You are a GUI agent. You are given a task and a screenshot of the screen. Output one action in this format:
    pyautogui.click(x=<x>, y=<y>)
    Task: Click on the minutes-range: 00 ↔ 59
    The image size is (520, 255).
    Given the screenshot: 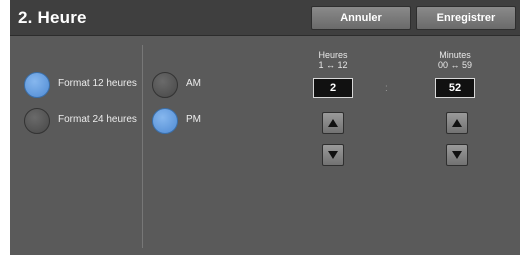 What is the action you would take?
    pyautogui.click(x=455, y=65)
    